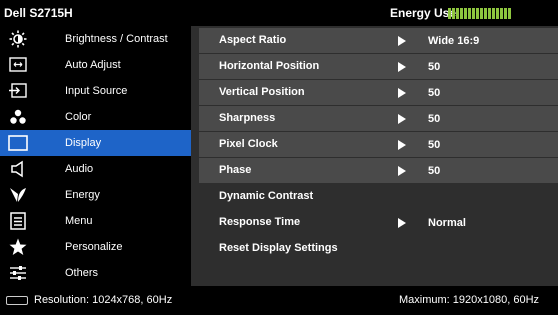  Describe the element at coordinates (18, 65) in the screenshot. I see `auto-adjust-icon` at that location.